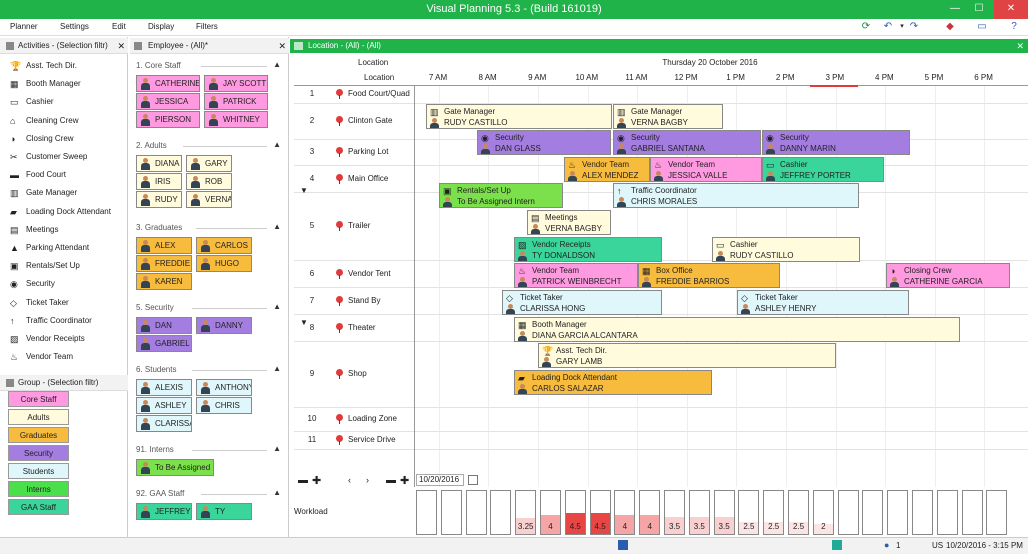 The width and height of the screenshot is (1028, 554). What do you see at coordinates (209, 163) in the screenshot?
I see `employee-chip: GARY` at bounding box center [209, 163].